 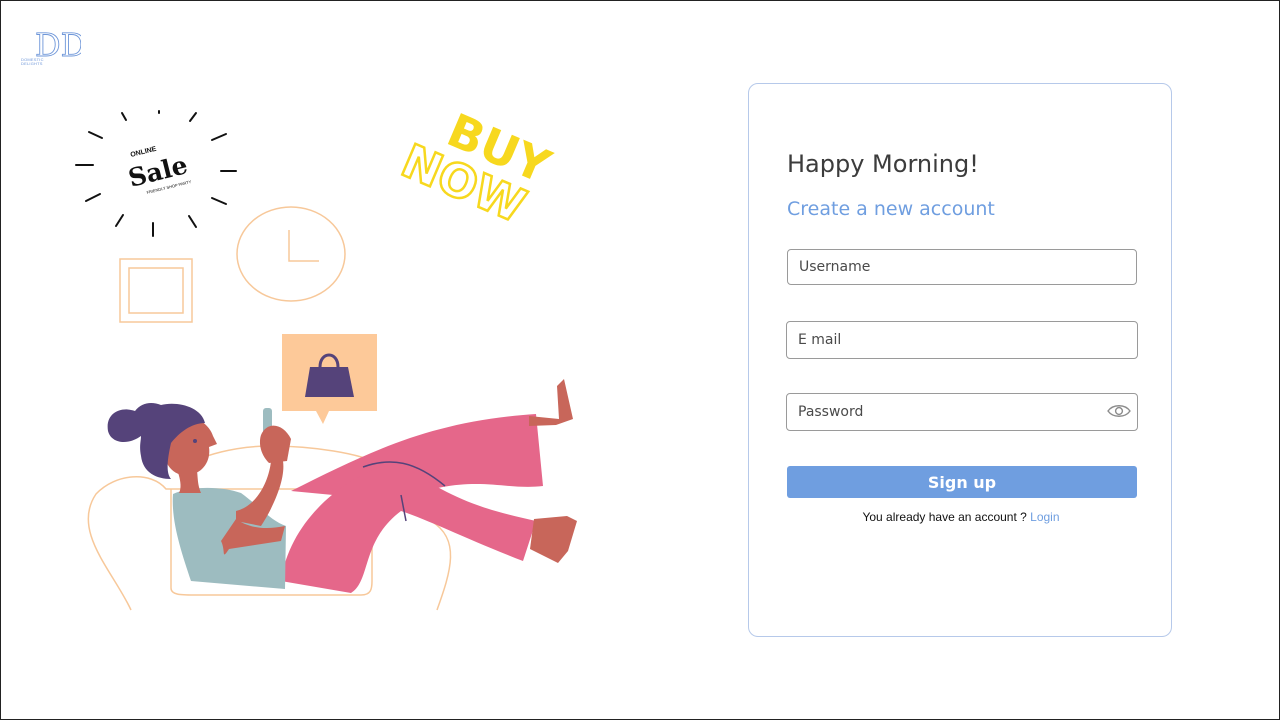 I want to click on username-field, so click(x=962, y=267).